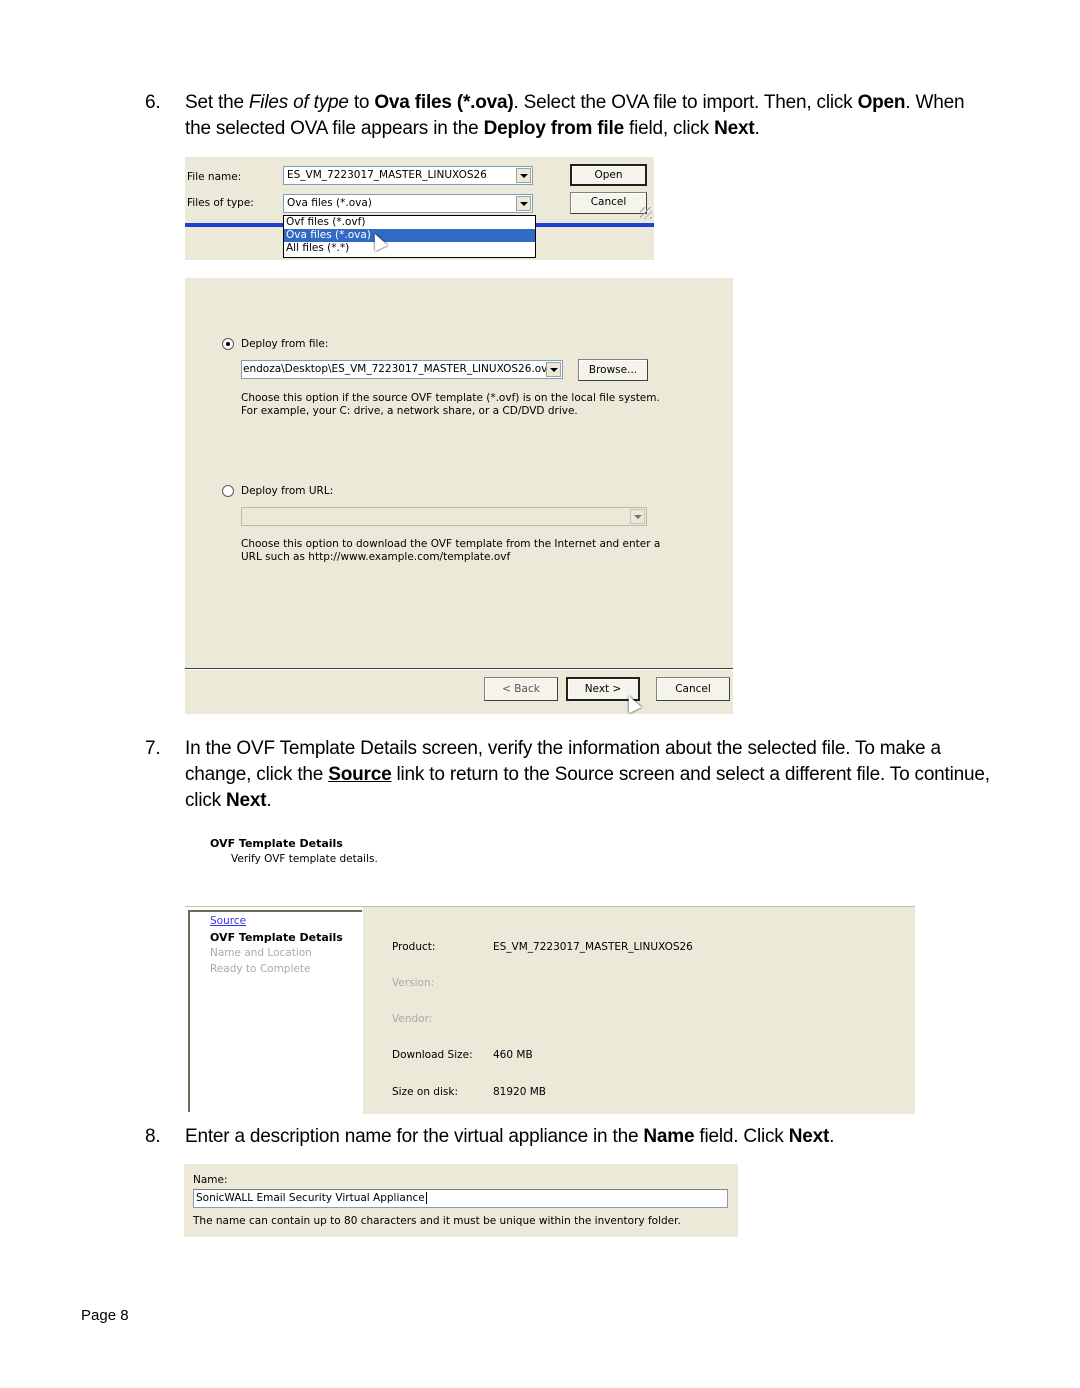 Image resolution: width=1080 pixels, height=1388 pixels. What do you see at coordinates (413, 983) in the screenshot?
I see `version-label: Version:` at bounding box center [413, 983].